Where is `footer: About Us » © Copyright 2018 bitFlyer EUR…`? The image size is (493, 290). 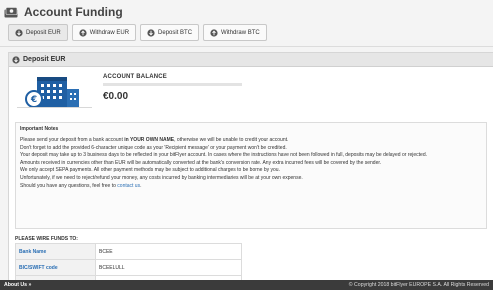
footer: About Us » © Copyright 2018 bitFlyer EUR… is located at coordinates (246, 285).